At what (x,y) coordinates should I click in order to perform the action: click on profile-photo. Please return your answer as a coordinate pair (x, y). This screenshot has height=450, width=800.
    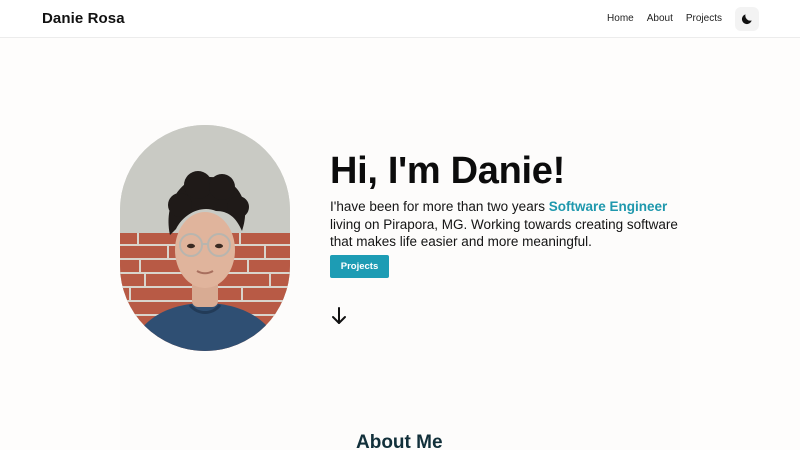
    Looking at the image, I should click on (205, 238).